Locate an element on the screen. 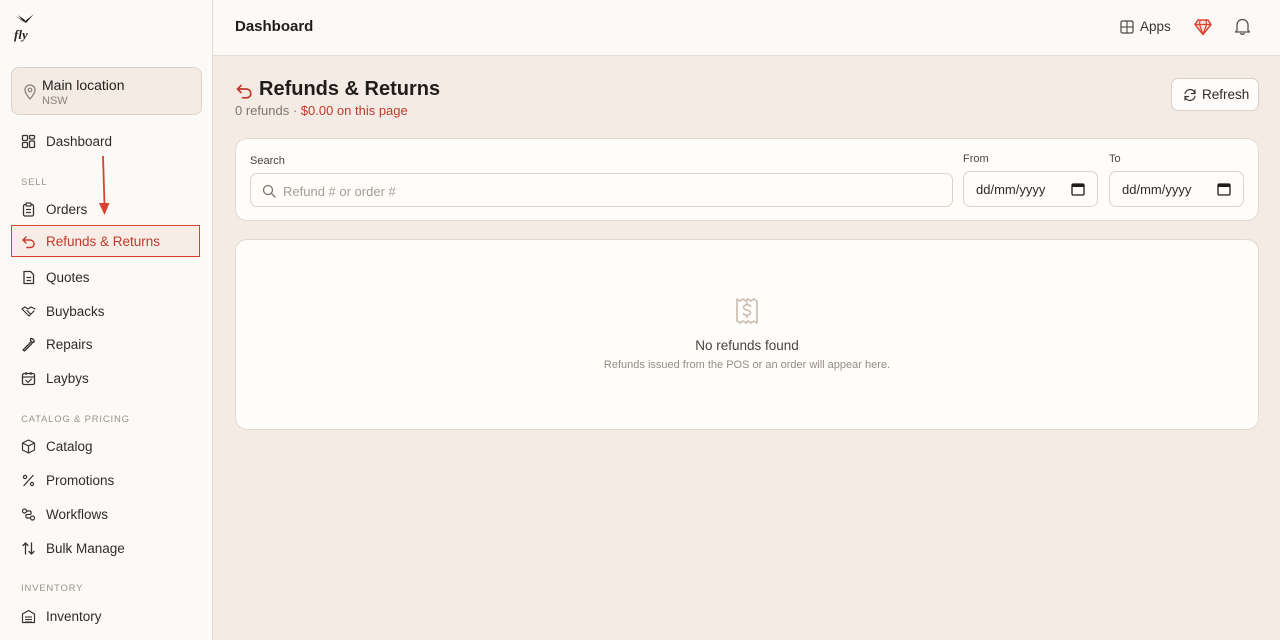  search-label: Search is located at coordinates (267, 161).